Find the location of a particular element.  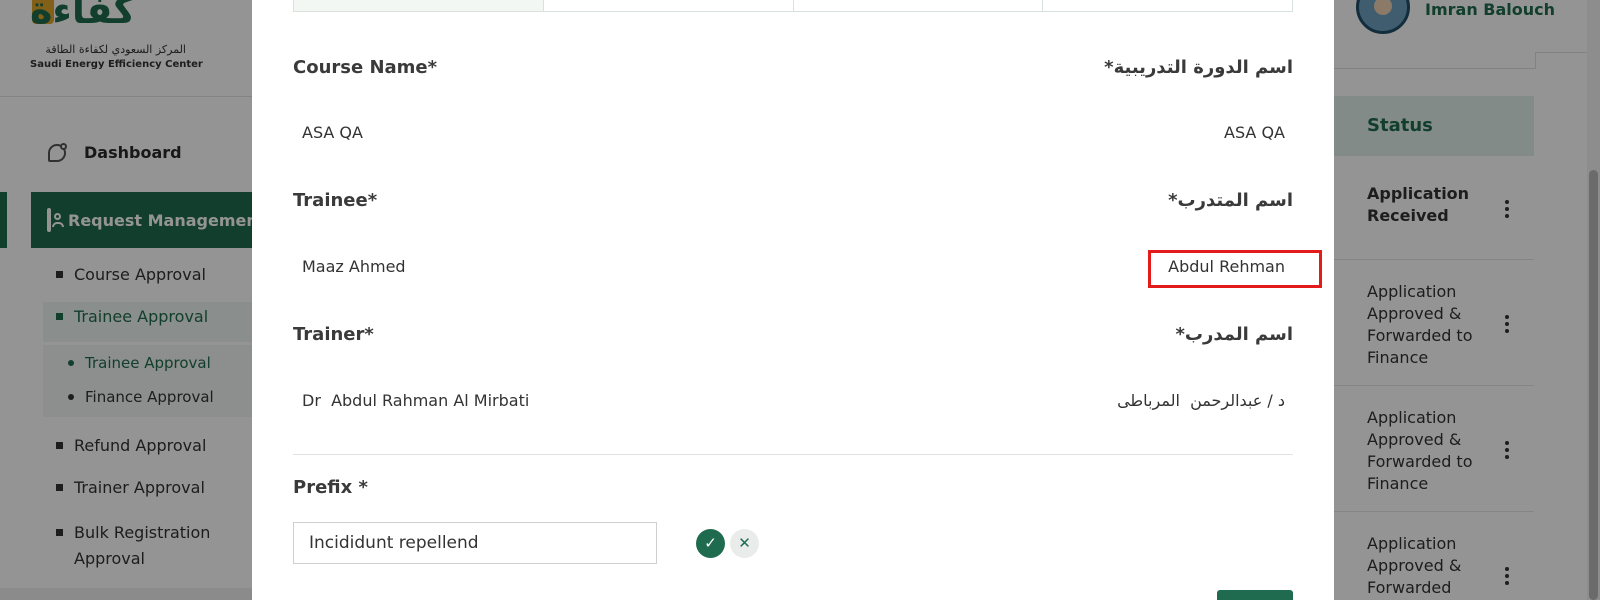

submit-button is located at coordinates (1255, 595).